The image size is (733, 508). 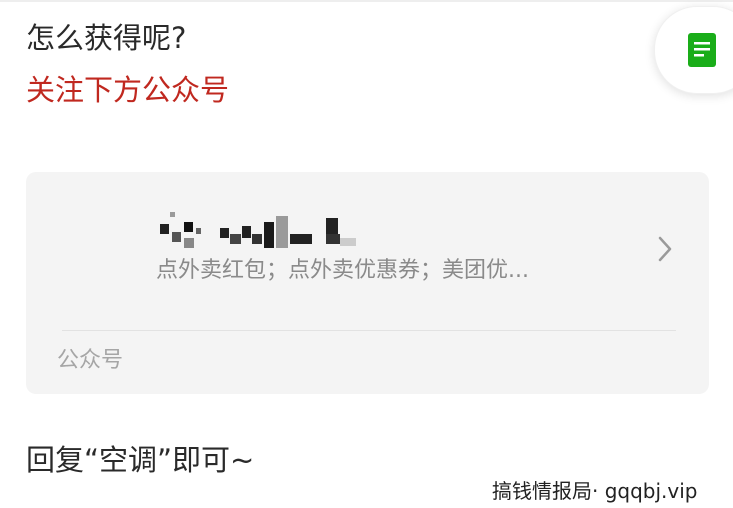 What do you see at coordinates (369, 330) in the screenshot?
I see `card-divider` at bounding box center [369, 330].